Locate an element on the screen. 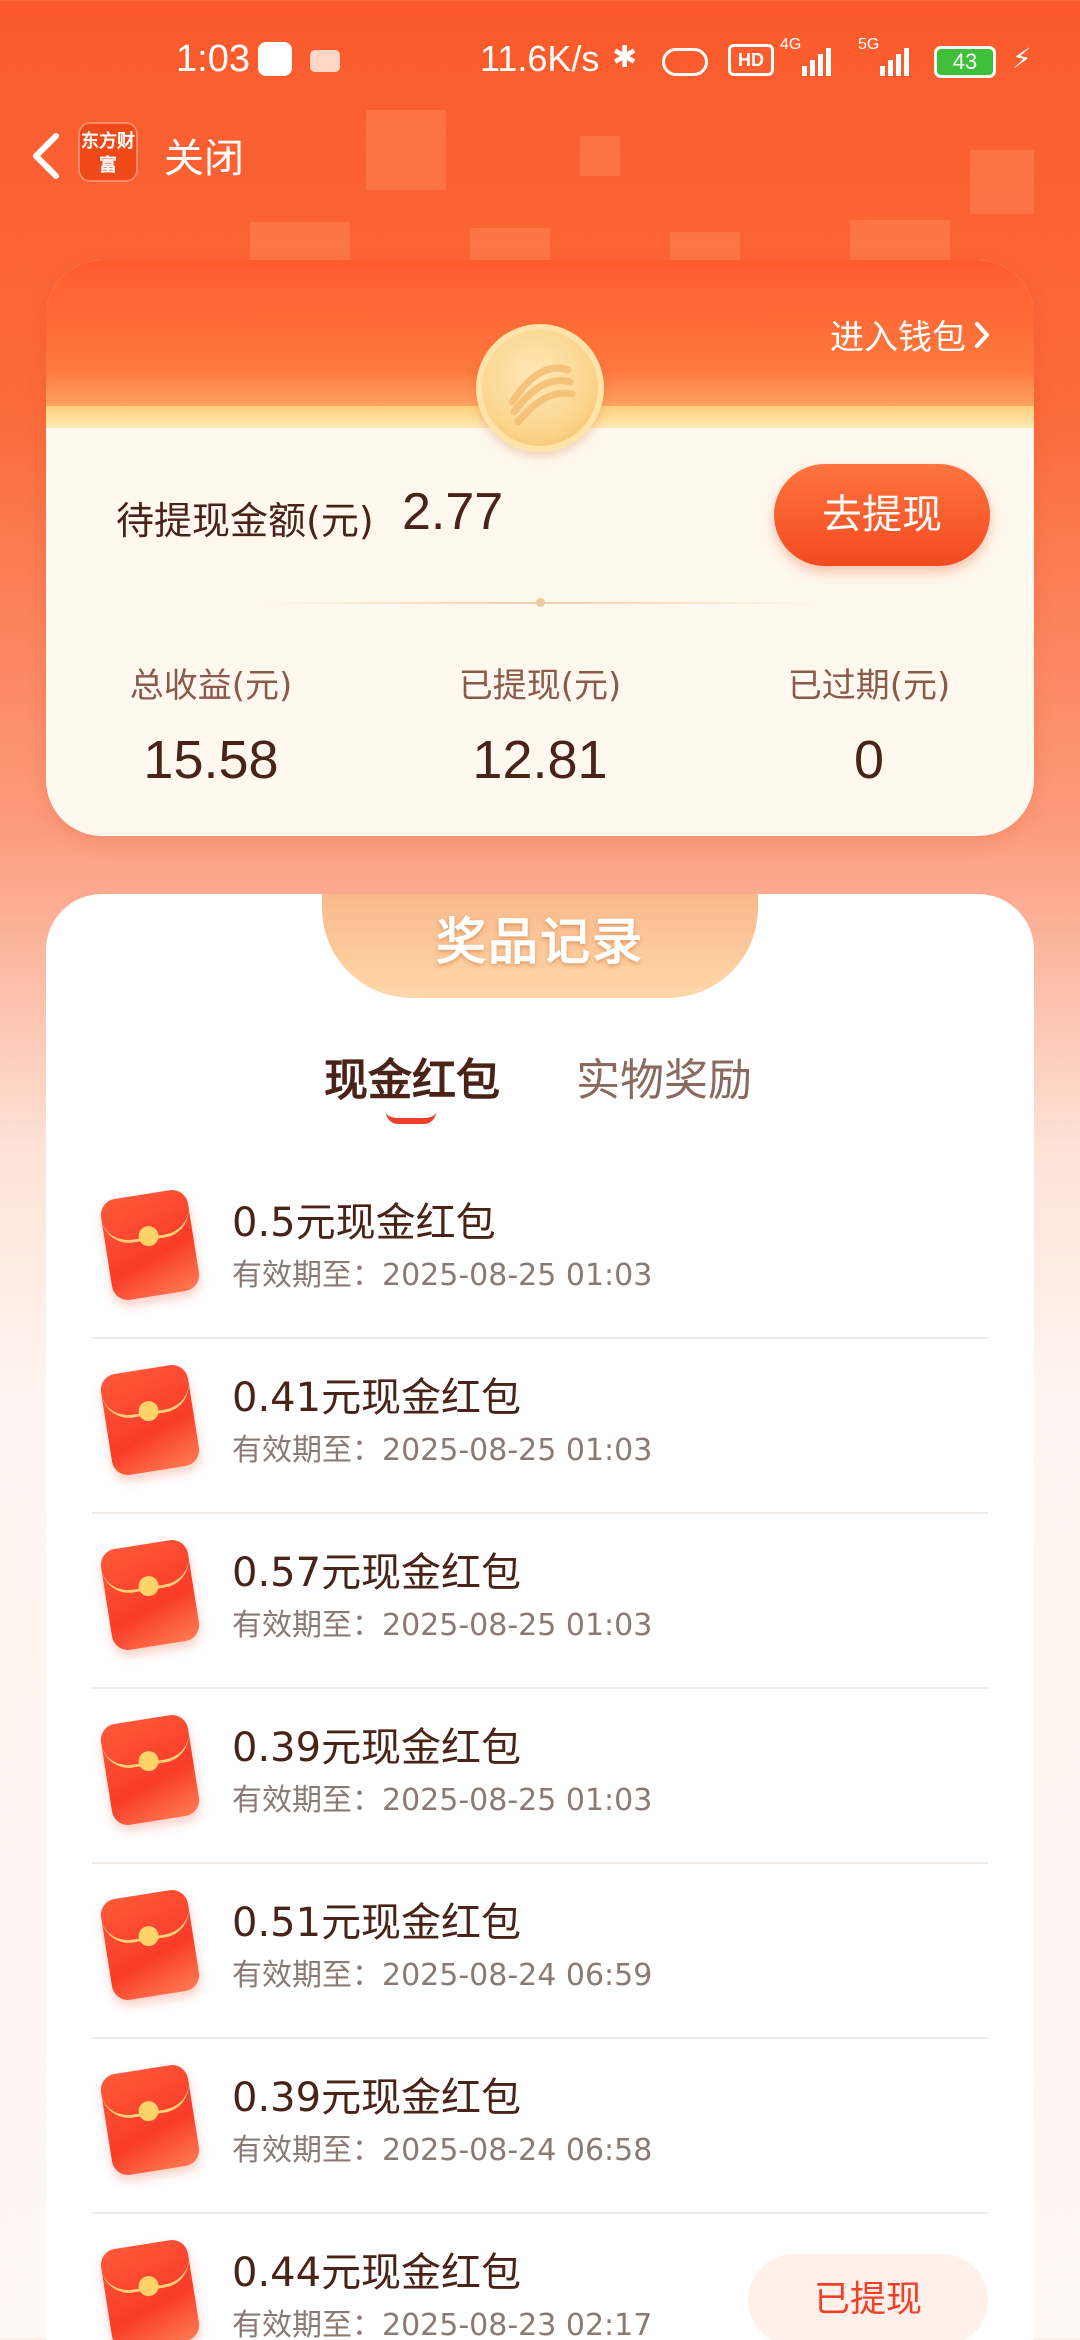  stat-label: 已过期(元) is located at coordinates (869, 686).